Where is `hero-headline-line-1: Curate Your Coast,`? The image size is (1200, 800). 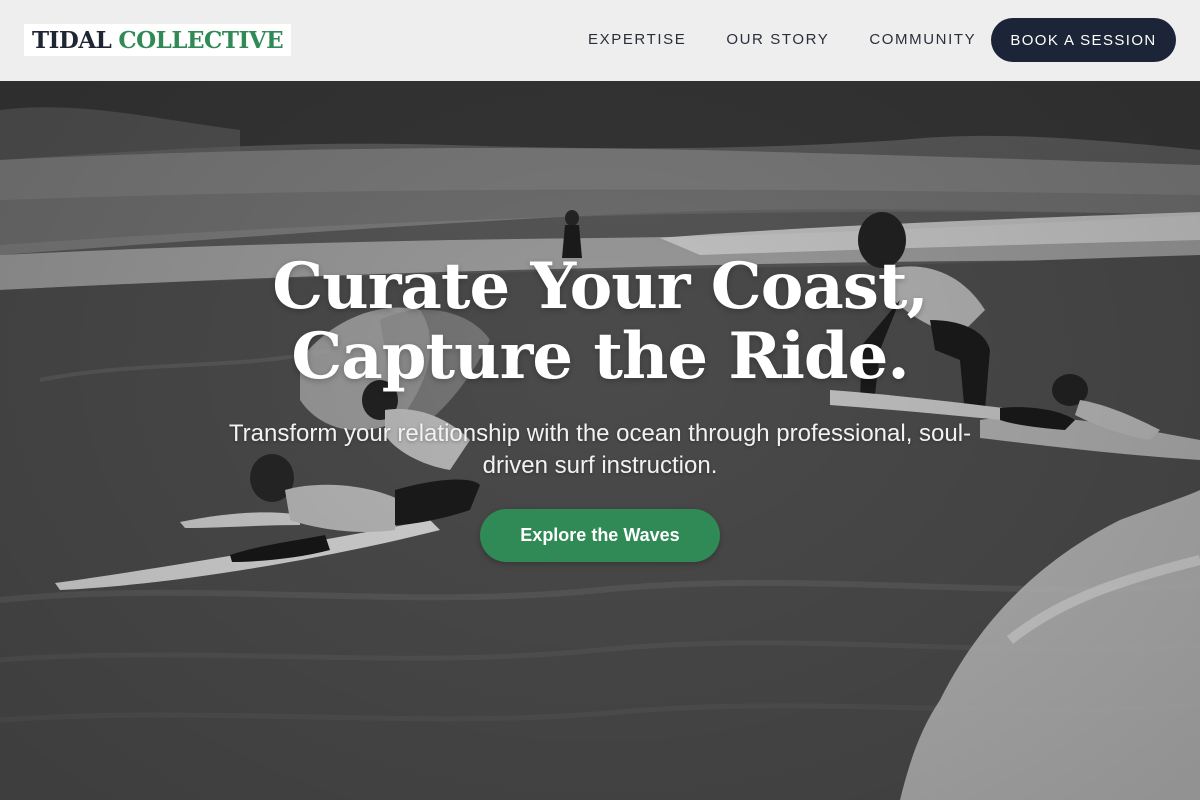 hero-headline-line-1: Curate Your Coast, is located at coordinates (600, 286).